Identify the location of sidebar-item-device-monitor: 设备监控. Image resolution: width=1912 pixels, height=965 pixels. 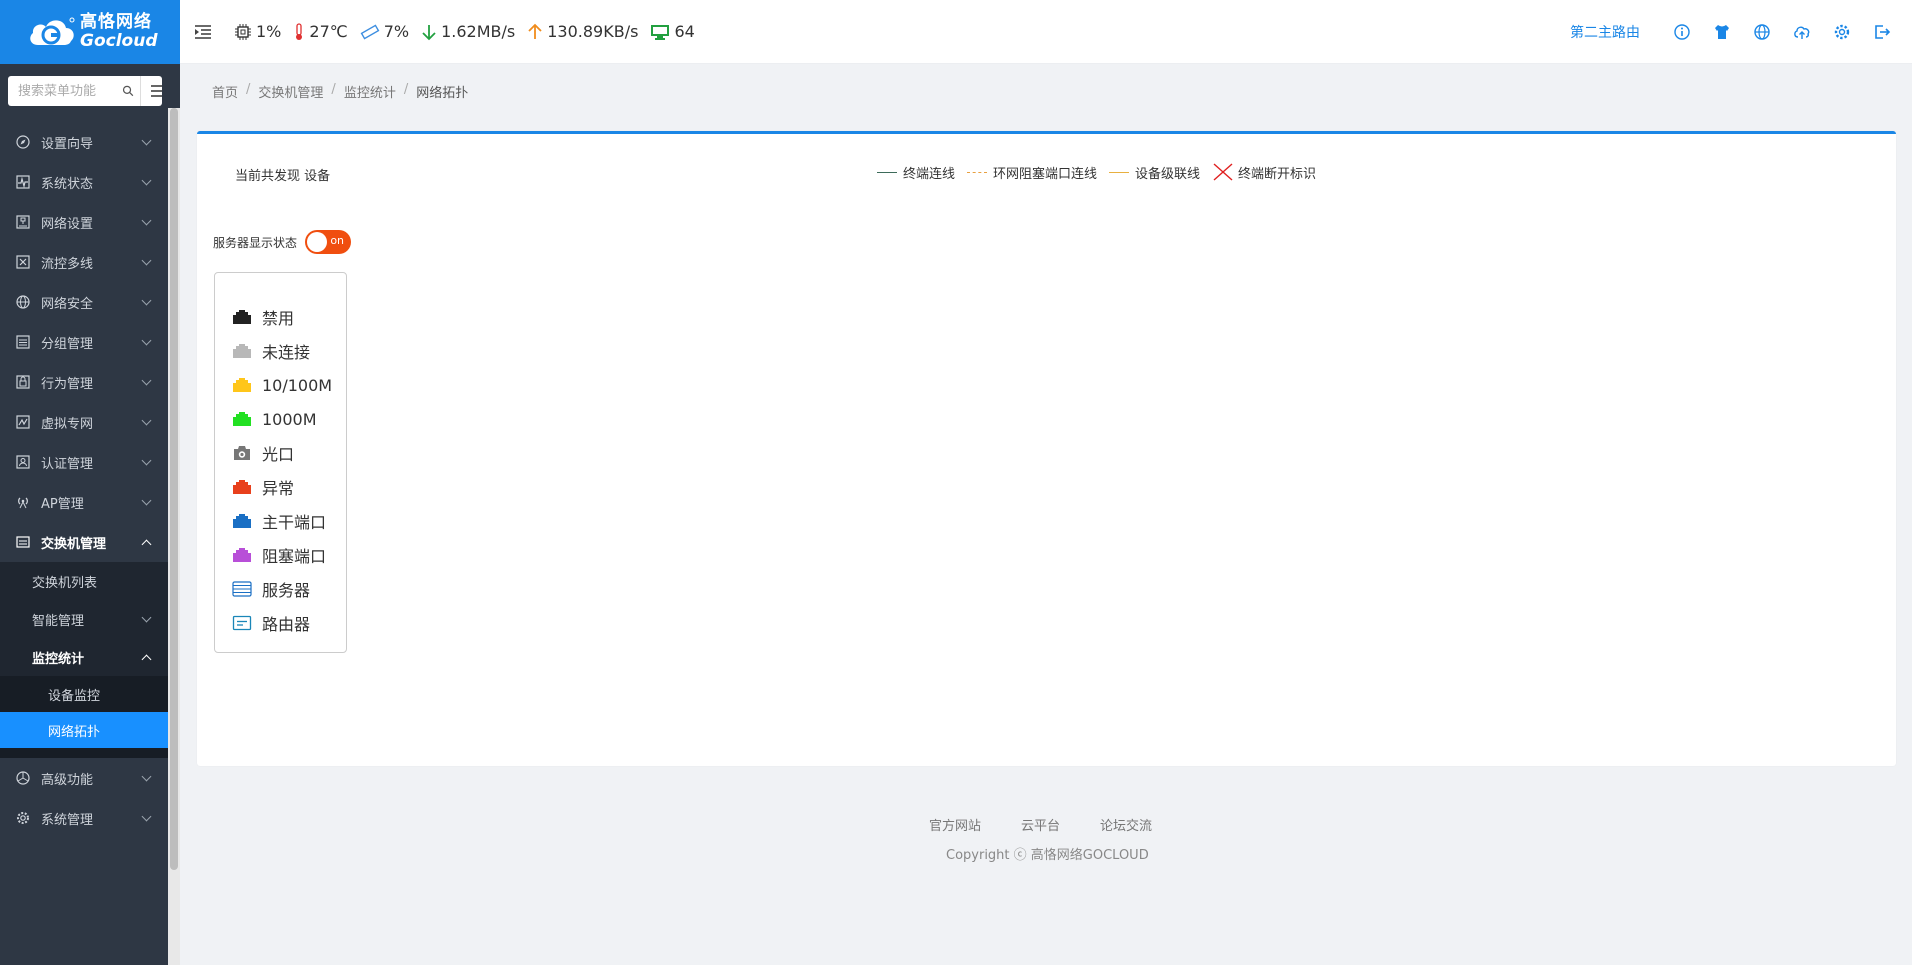
(84, 694).